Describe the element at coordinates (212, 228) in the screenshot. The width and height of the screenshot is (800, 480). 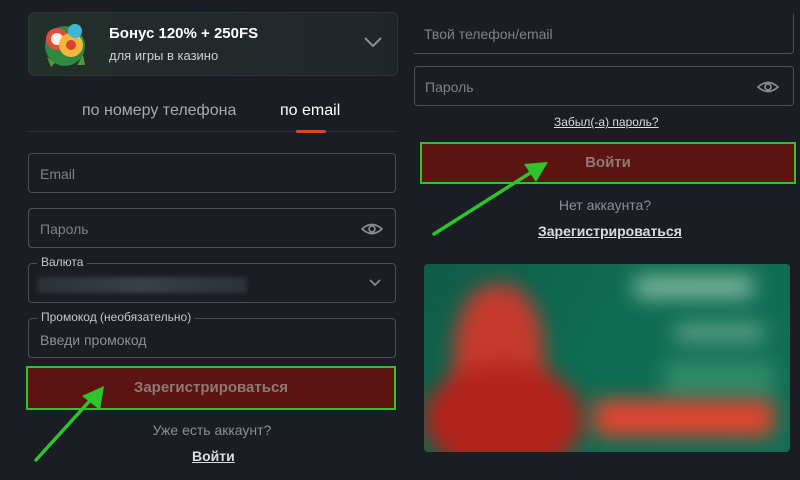
I see `password-field: Пароль` at that location.